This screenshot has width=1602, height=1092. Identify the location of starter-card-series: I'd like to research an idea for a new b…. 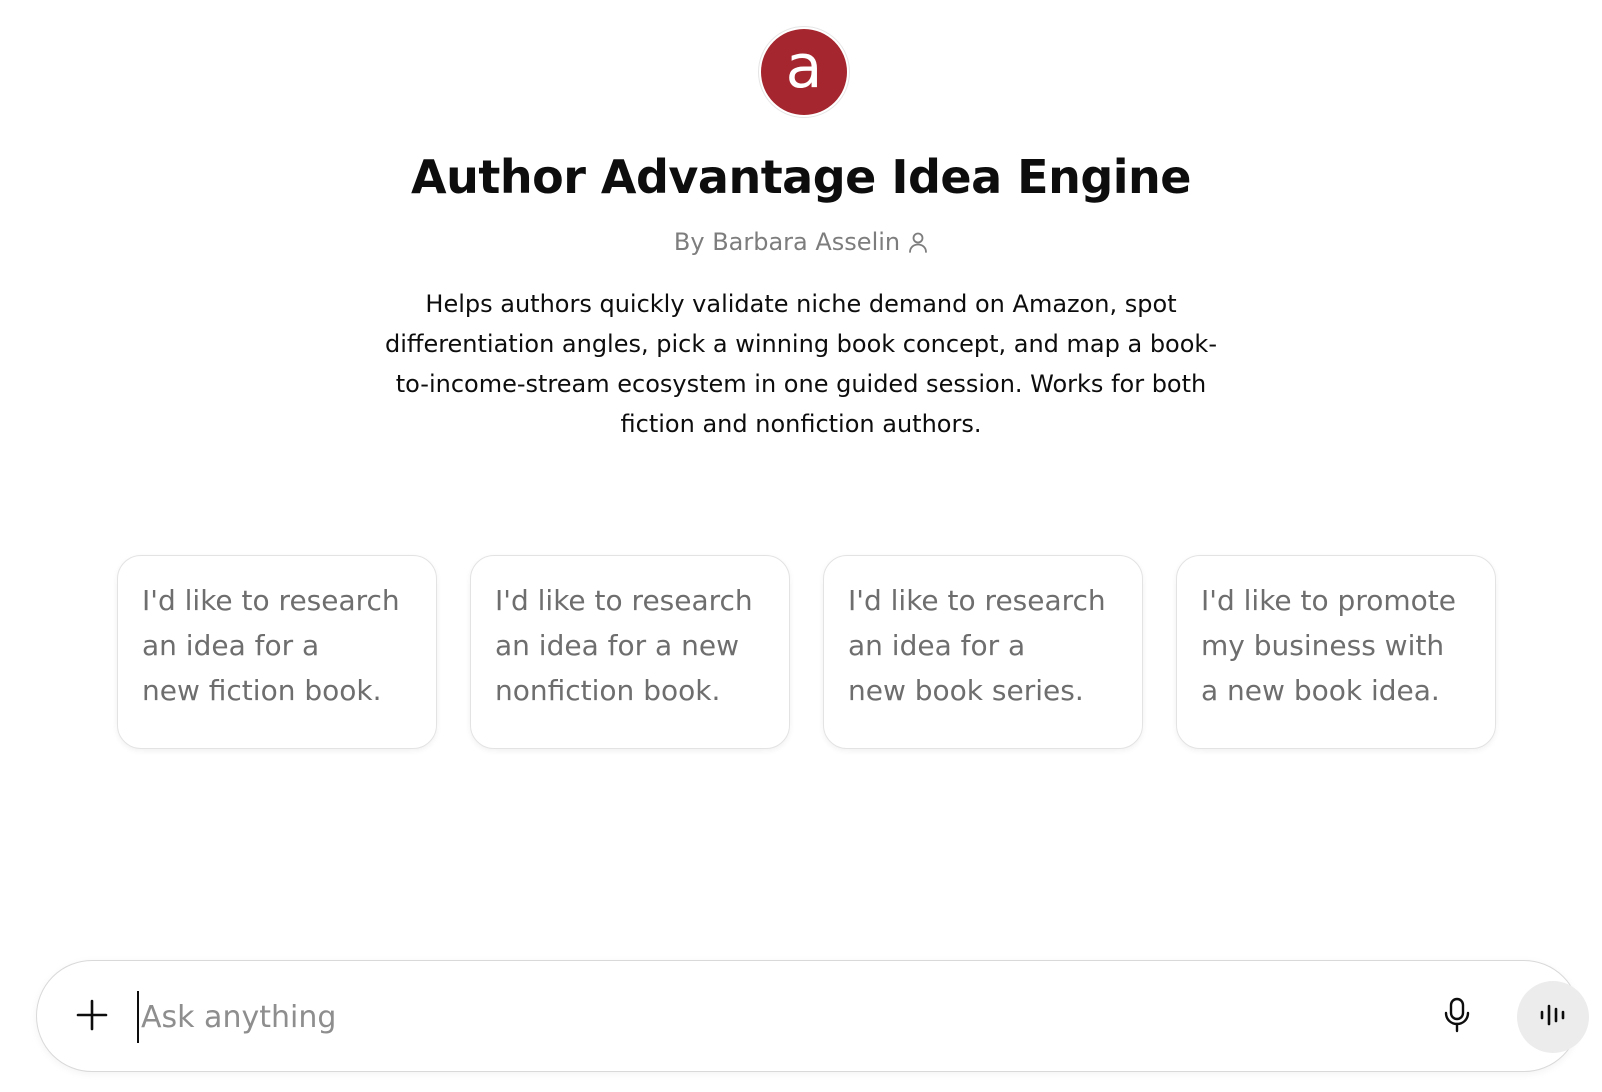
(983, 652).